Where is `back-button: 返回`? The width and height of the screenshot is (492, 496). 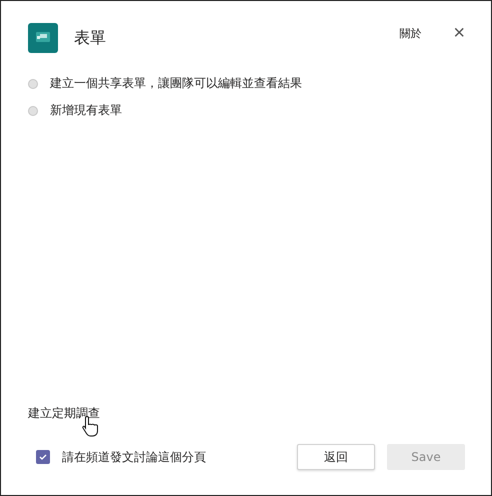 back-button: 返回 is located at coordinates (336, 457).